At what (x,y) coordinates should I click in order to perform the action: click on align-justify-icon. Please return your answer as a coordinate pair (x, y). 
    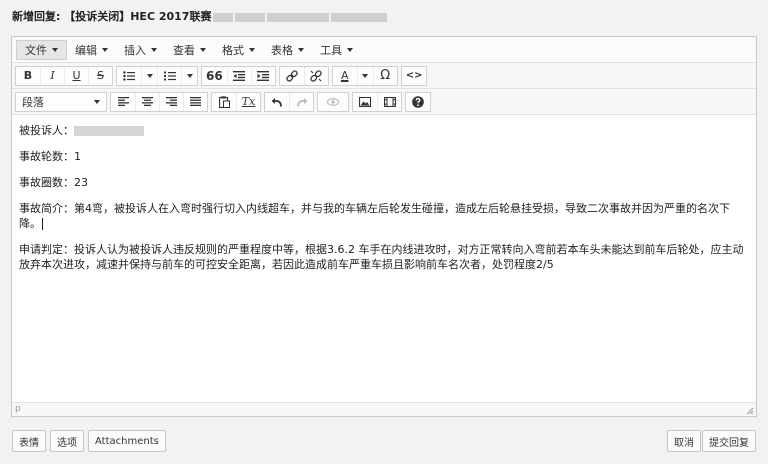
    Looking at the image, I should click on (195, 101).